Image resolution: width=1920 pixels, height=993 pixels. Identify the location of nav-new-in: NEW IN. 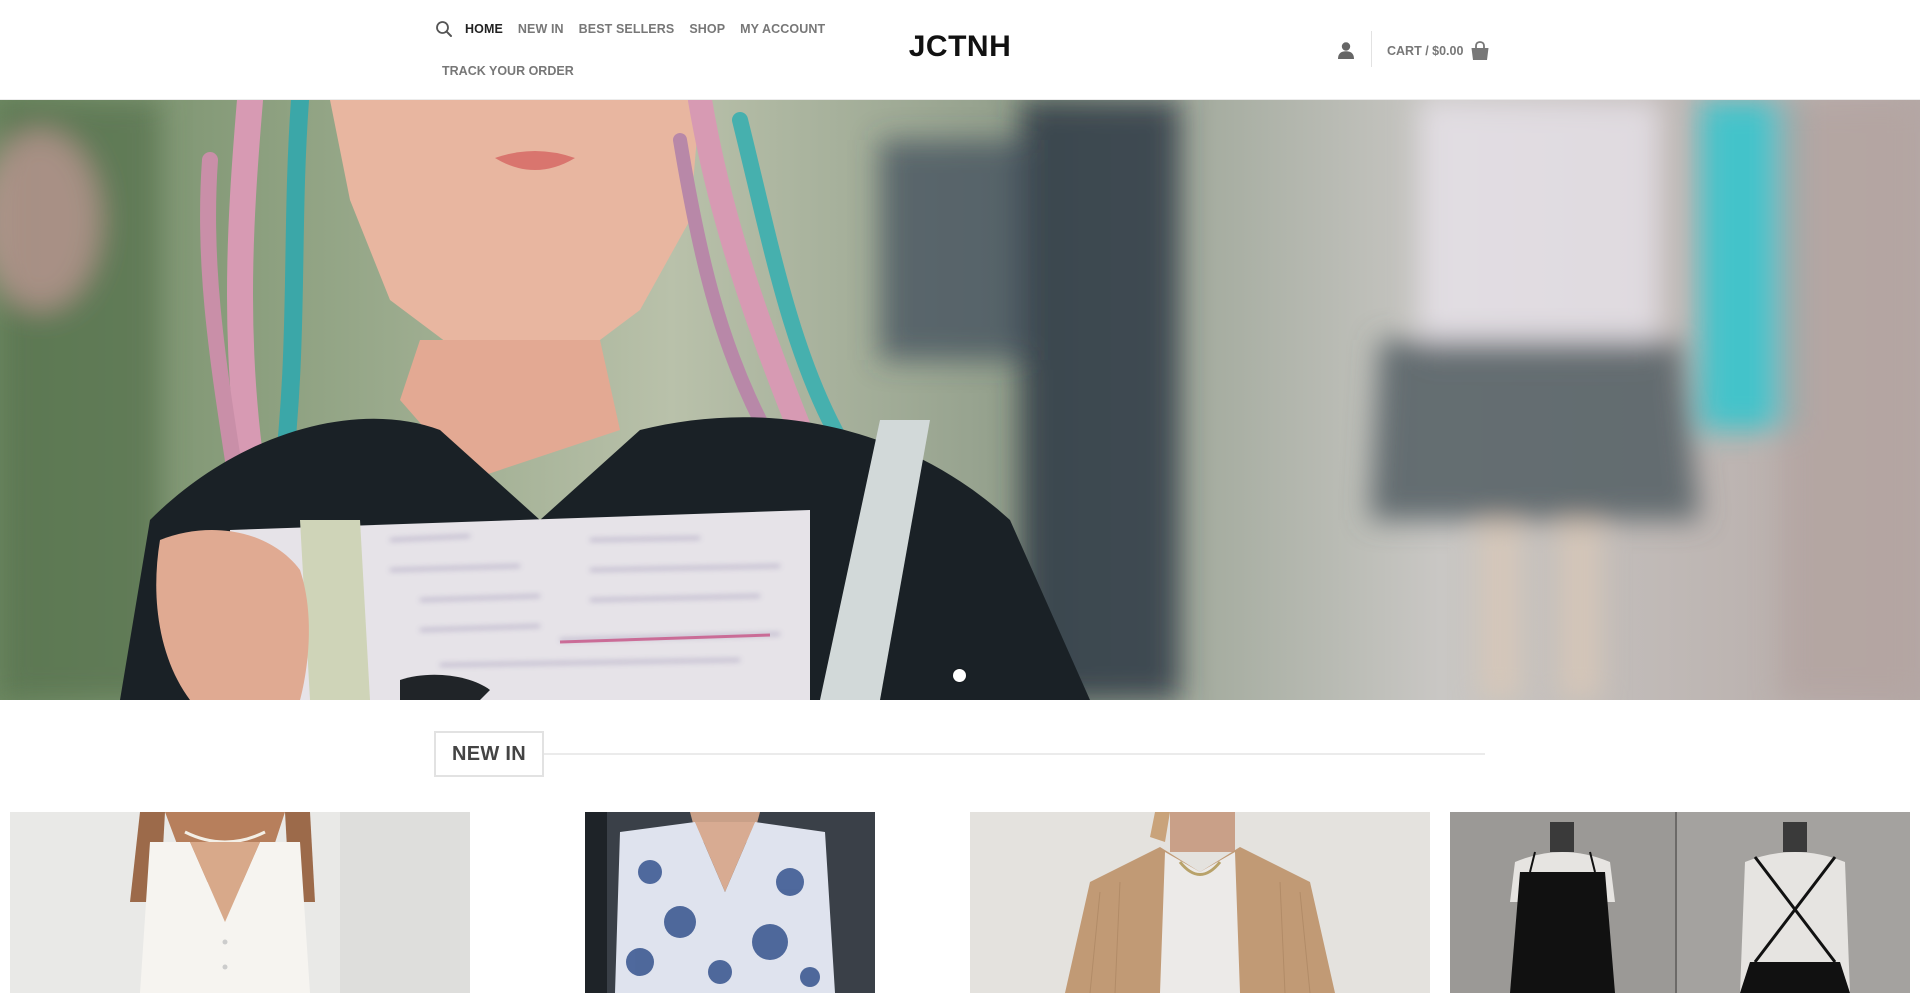
(541, 29).